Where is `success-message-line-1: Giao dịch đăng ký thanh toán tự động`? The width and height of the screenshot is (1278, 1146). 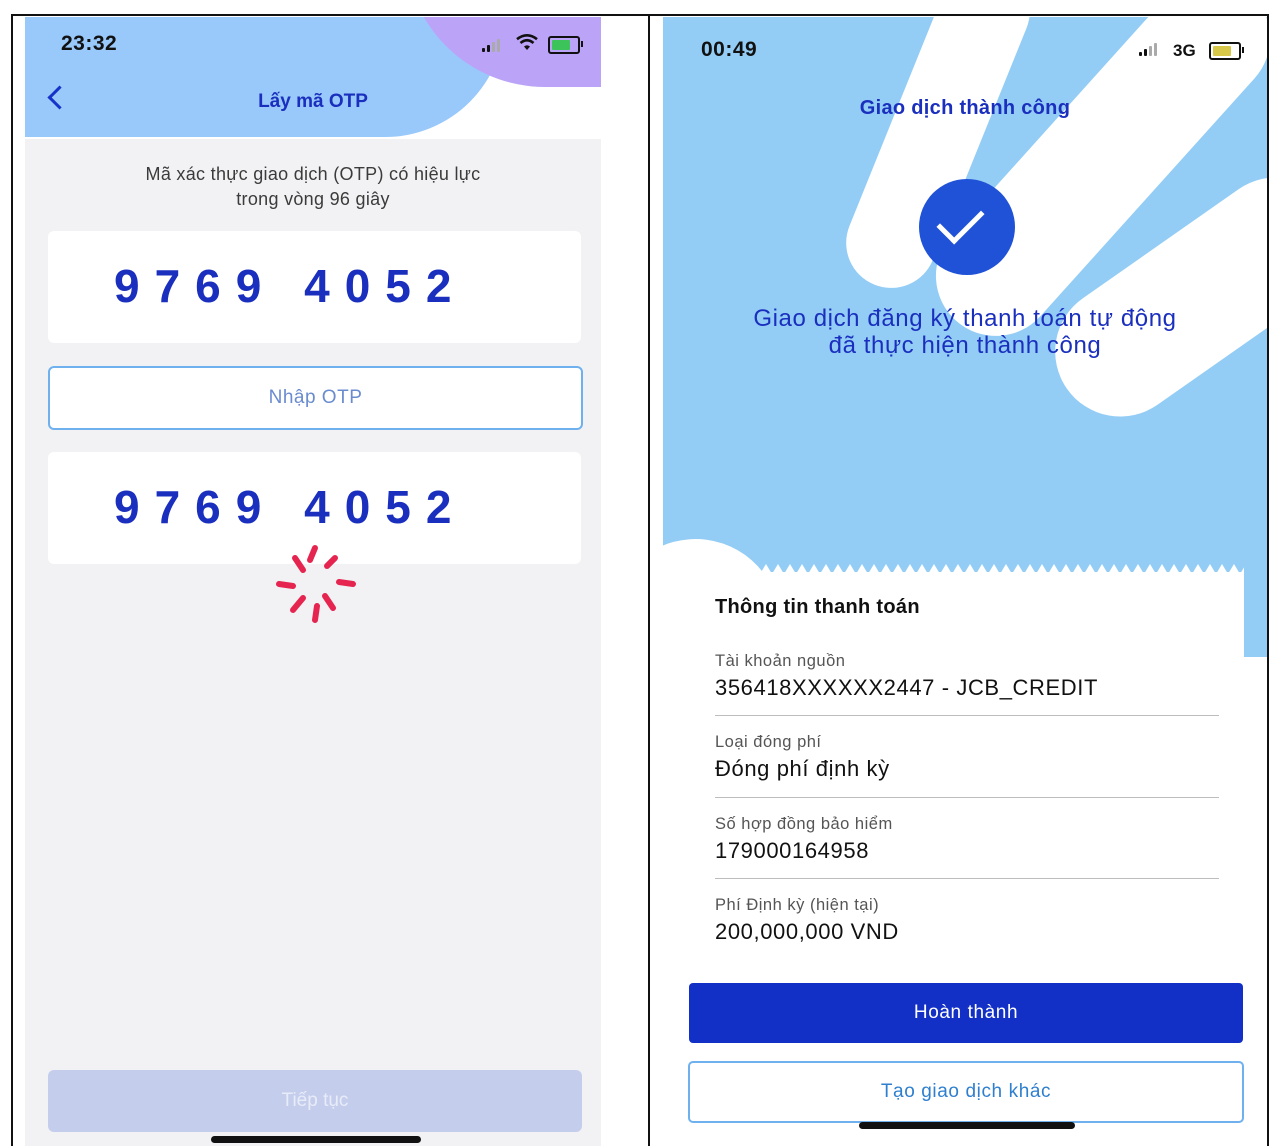
success-message-line-1: Giao dịch đăng ký thanh toán tự động is located at coordinates (965, 318).